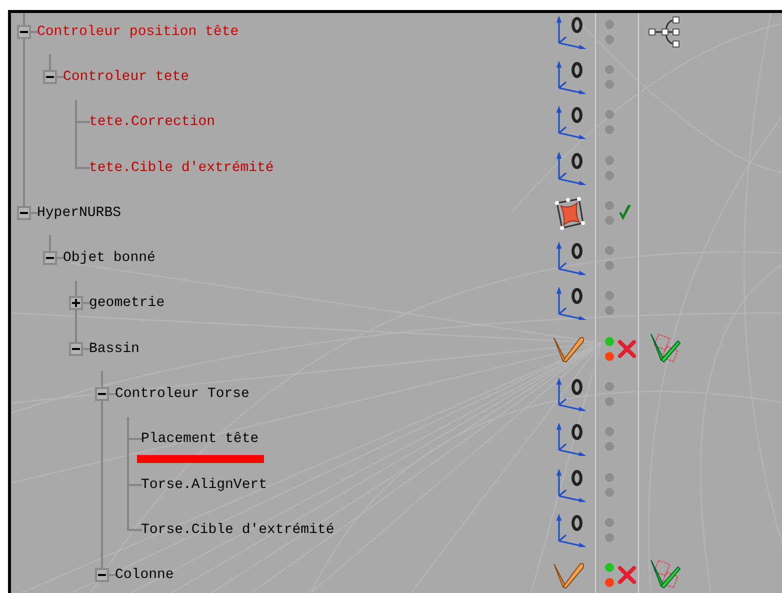  Describe the element at coordinates (200, 439) in the screenshot. I see `object-name: Placement tête` at that location.